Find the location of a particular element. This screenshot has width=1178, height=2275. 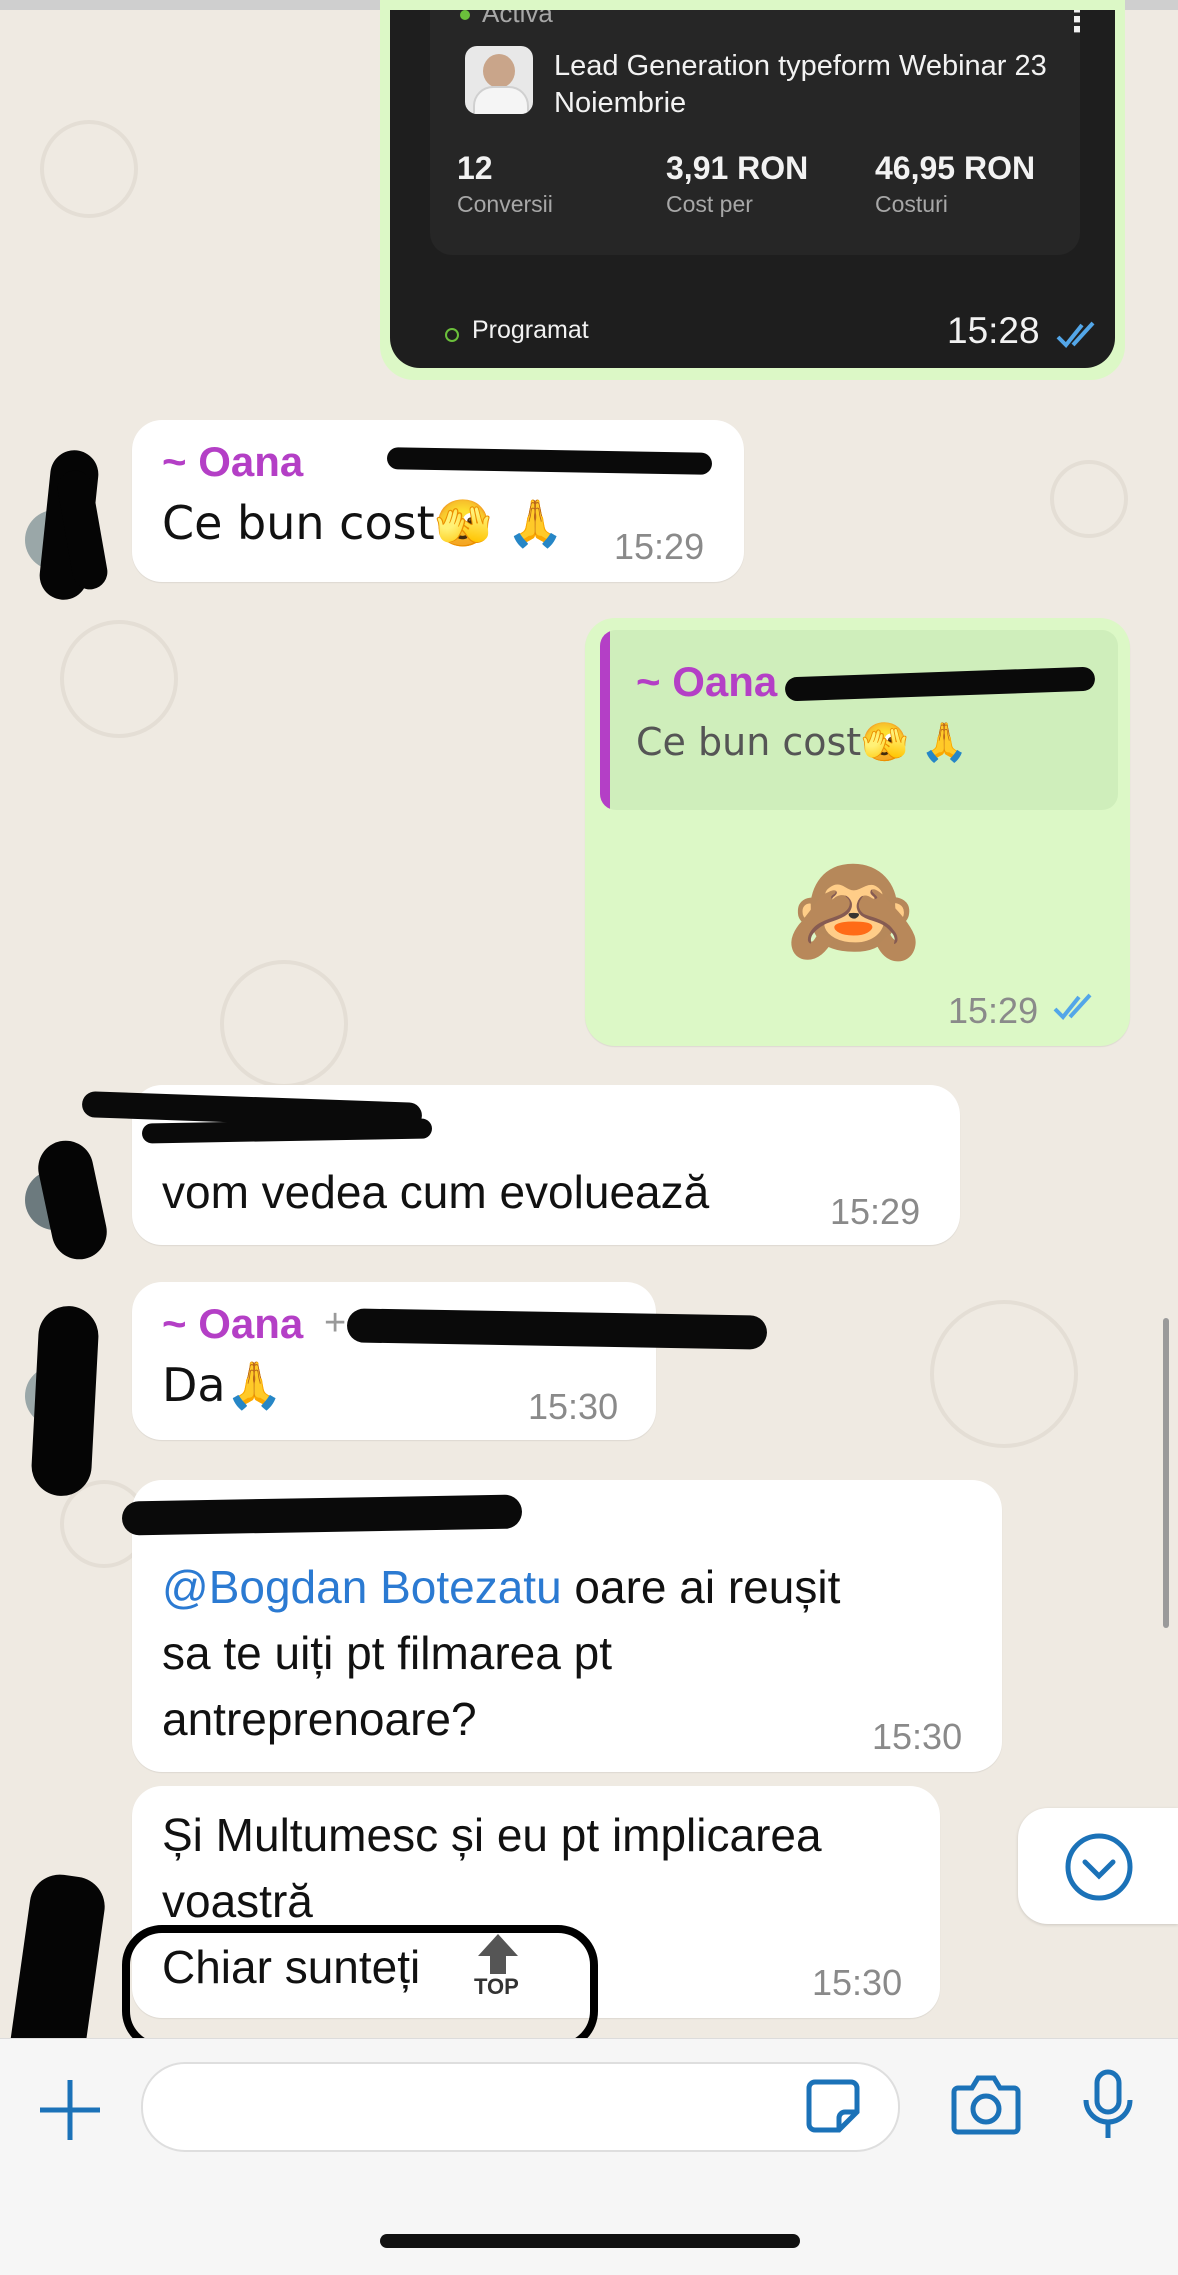

scroll-down-button is located at coordinates (1098, 1866).